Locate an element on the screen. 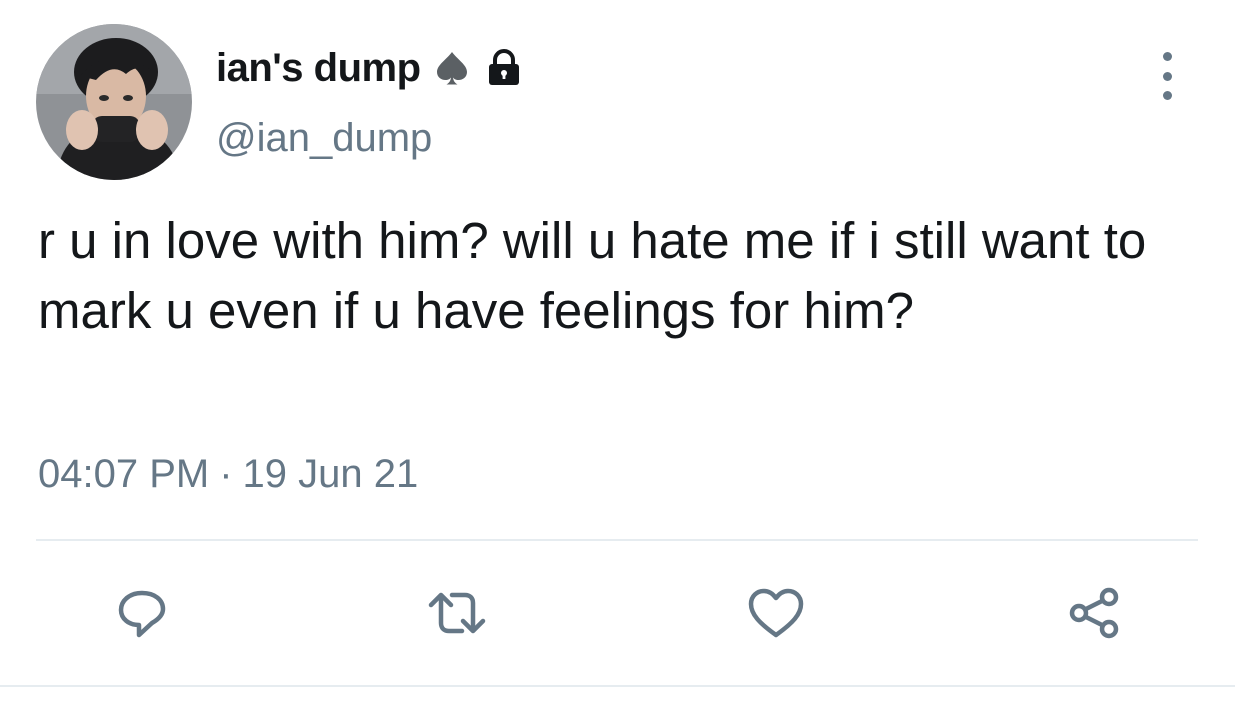 This screenshot has width=1235, height=705. avatar-image is located at coordinates (114, 102).